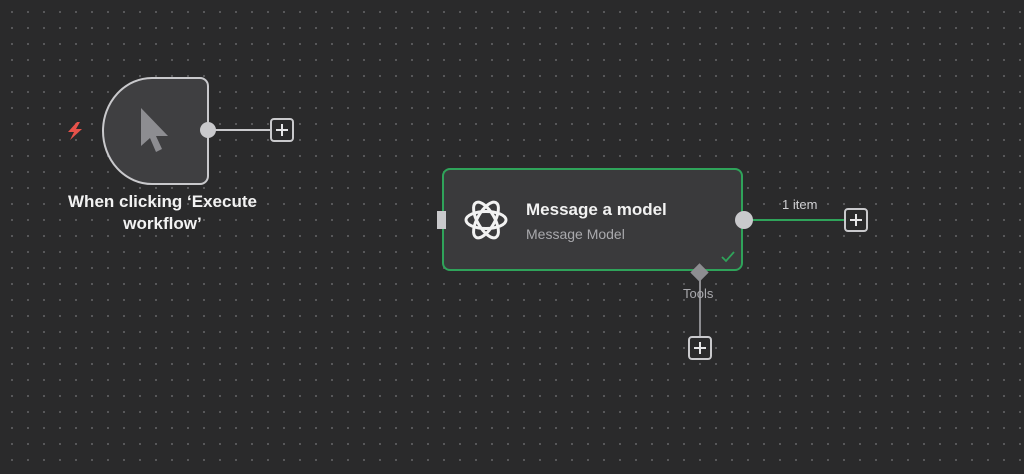  Describe the element at coordinates (208, 130) in the screenshot. I see `trigger-output-handle` at that location.